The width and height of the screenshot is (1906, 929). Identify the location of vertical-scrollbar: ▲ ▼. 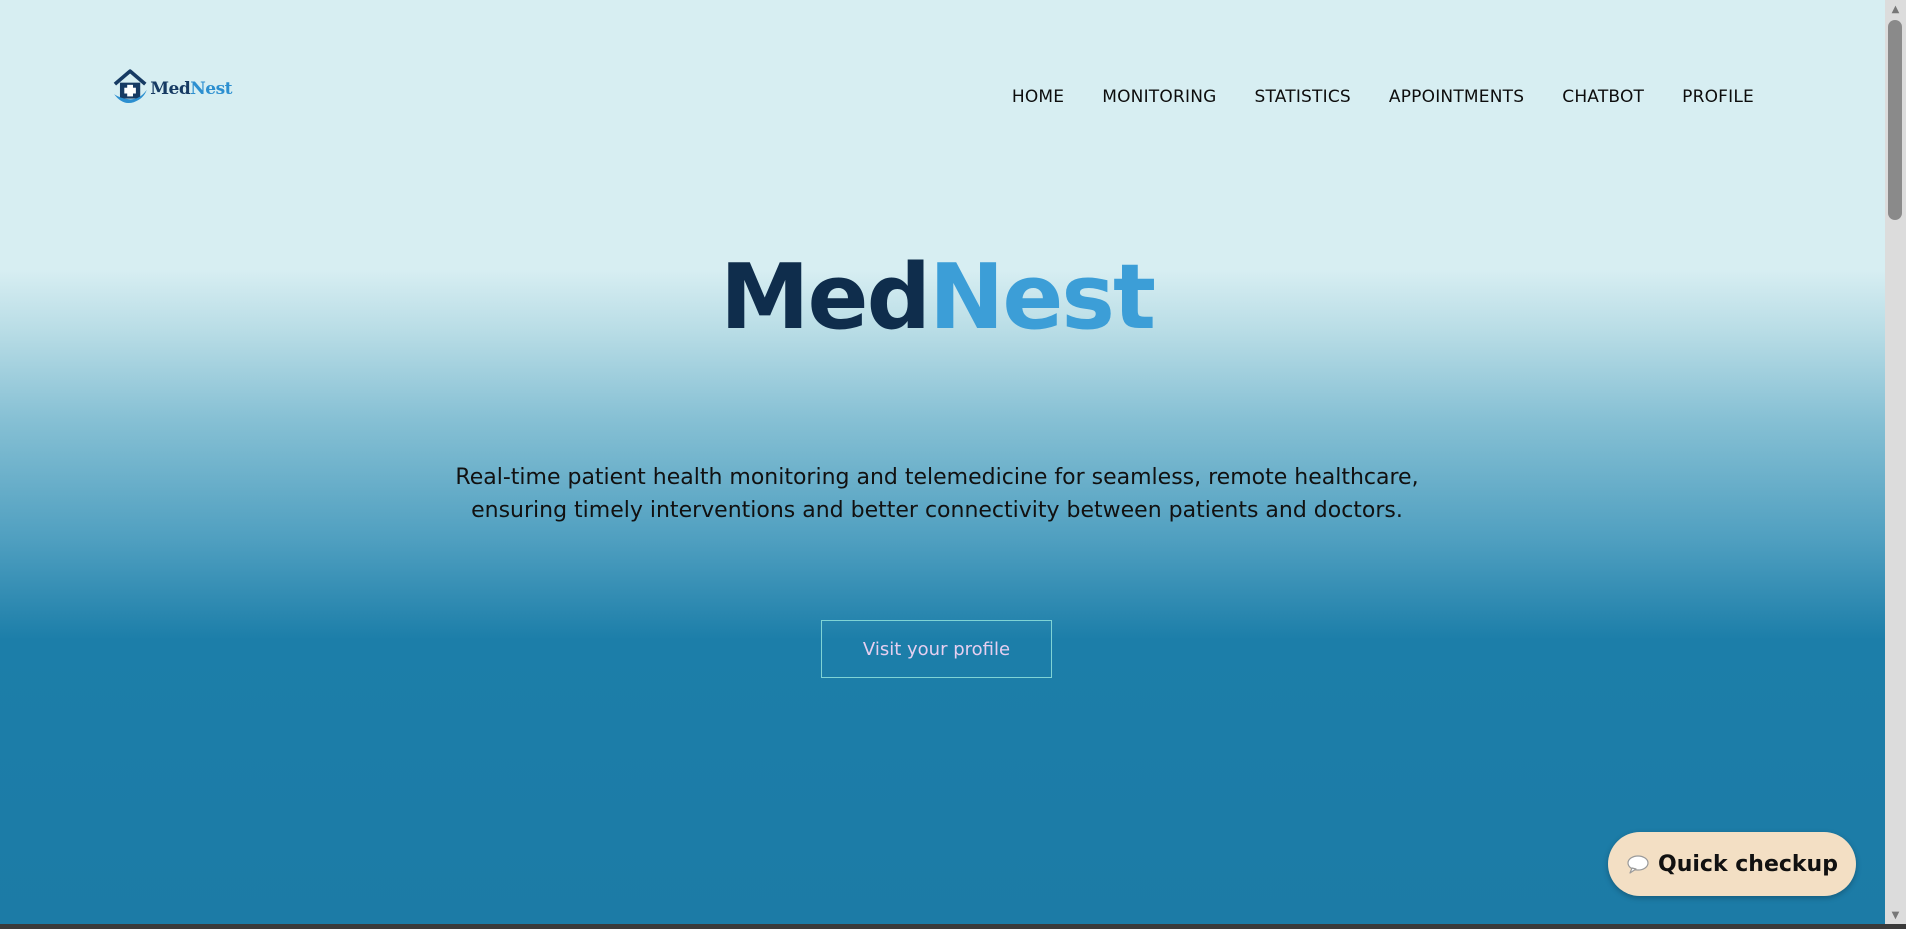
(1895, 462).